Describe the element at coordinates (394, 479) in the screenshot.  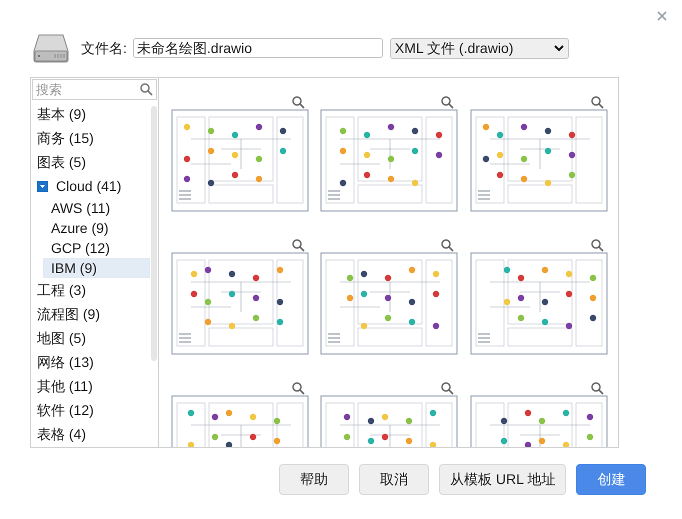
I see `dialog-button: 取消` at that location.